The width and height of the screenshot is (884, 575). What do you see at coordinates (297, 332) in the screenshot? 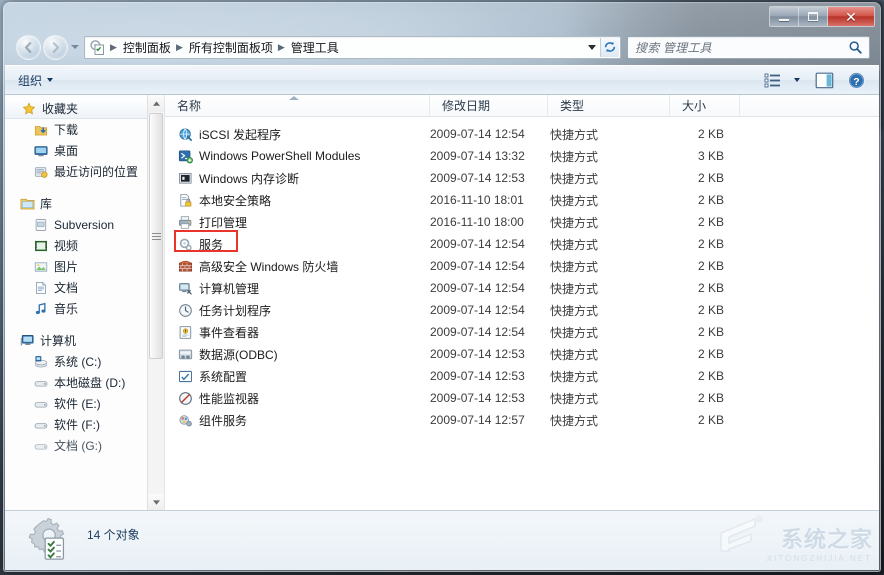
I see `file-name-cell: 事件查看器` at bounding box center [297, 332].